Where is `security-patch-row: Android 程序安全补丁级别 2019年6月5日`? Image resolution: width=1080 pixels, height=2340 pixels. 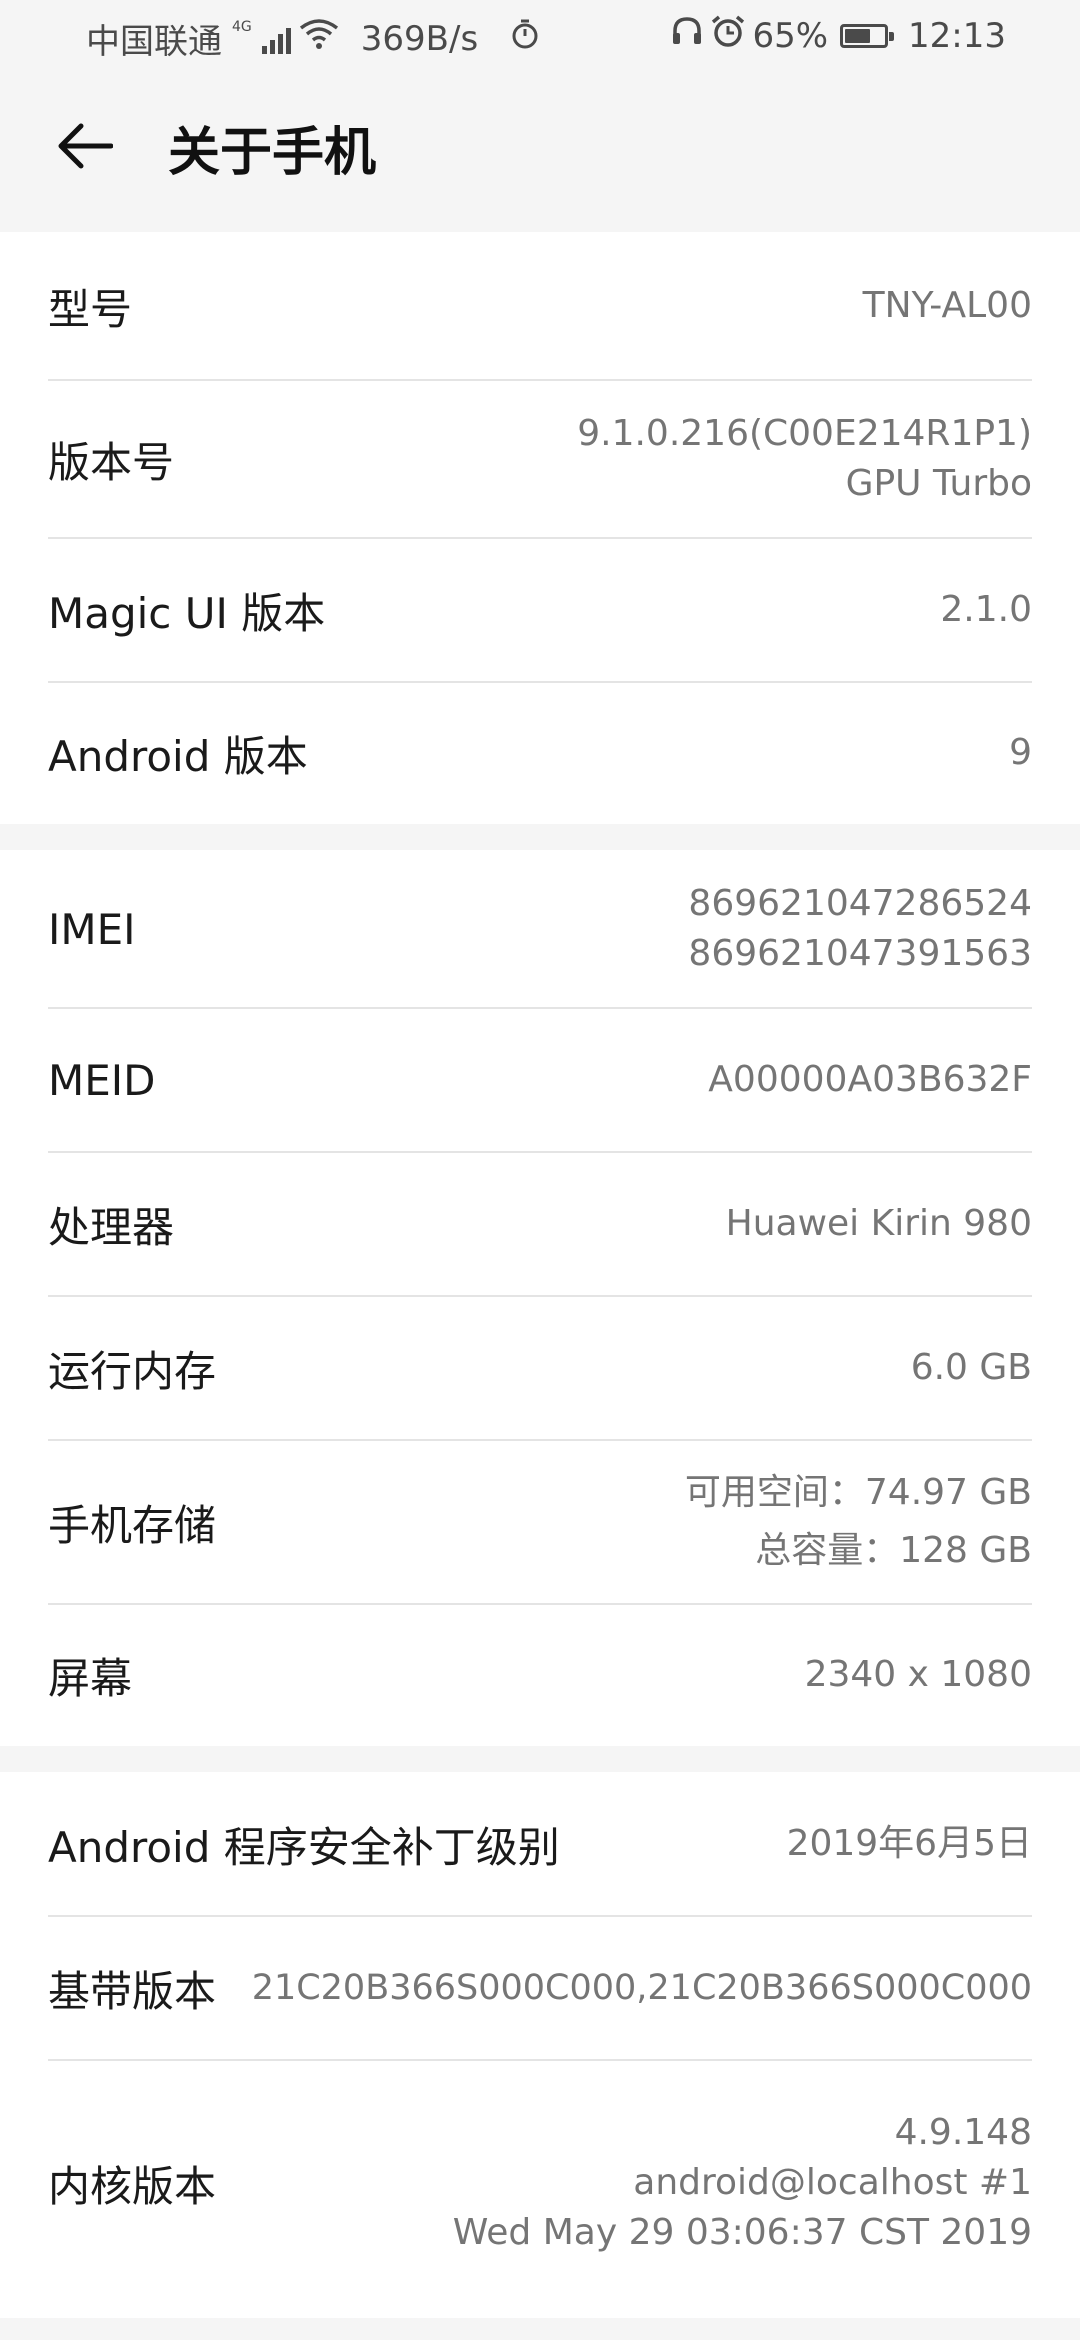
security-patch-row: Android 程序安全补丁级别 2019年6月5日 is located at coordinates (540, 1844).